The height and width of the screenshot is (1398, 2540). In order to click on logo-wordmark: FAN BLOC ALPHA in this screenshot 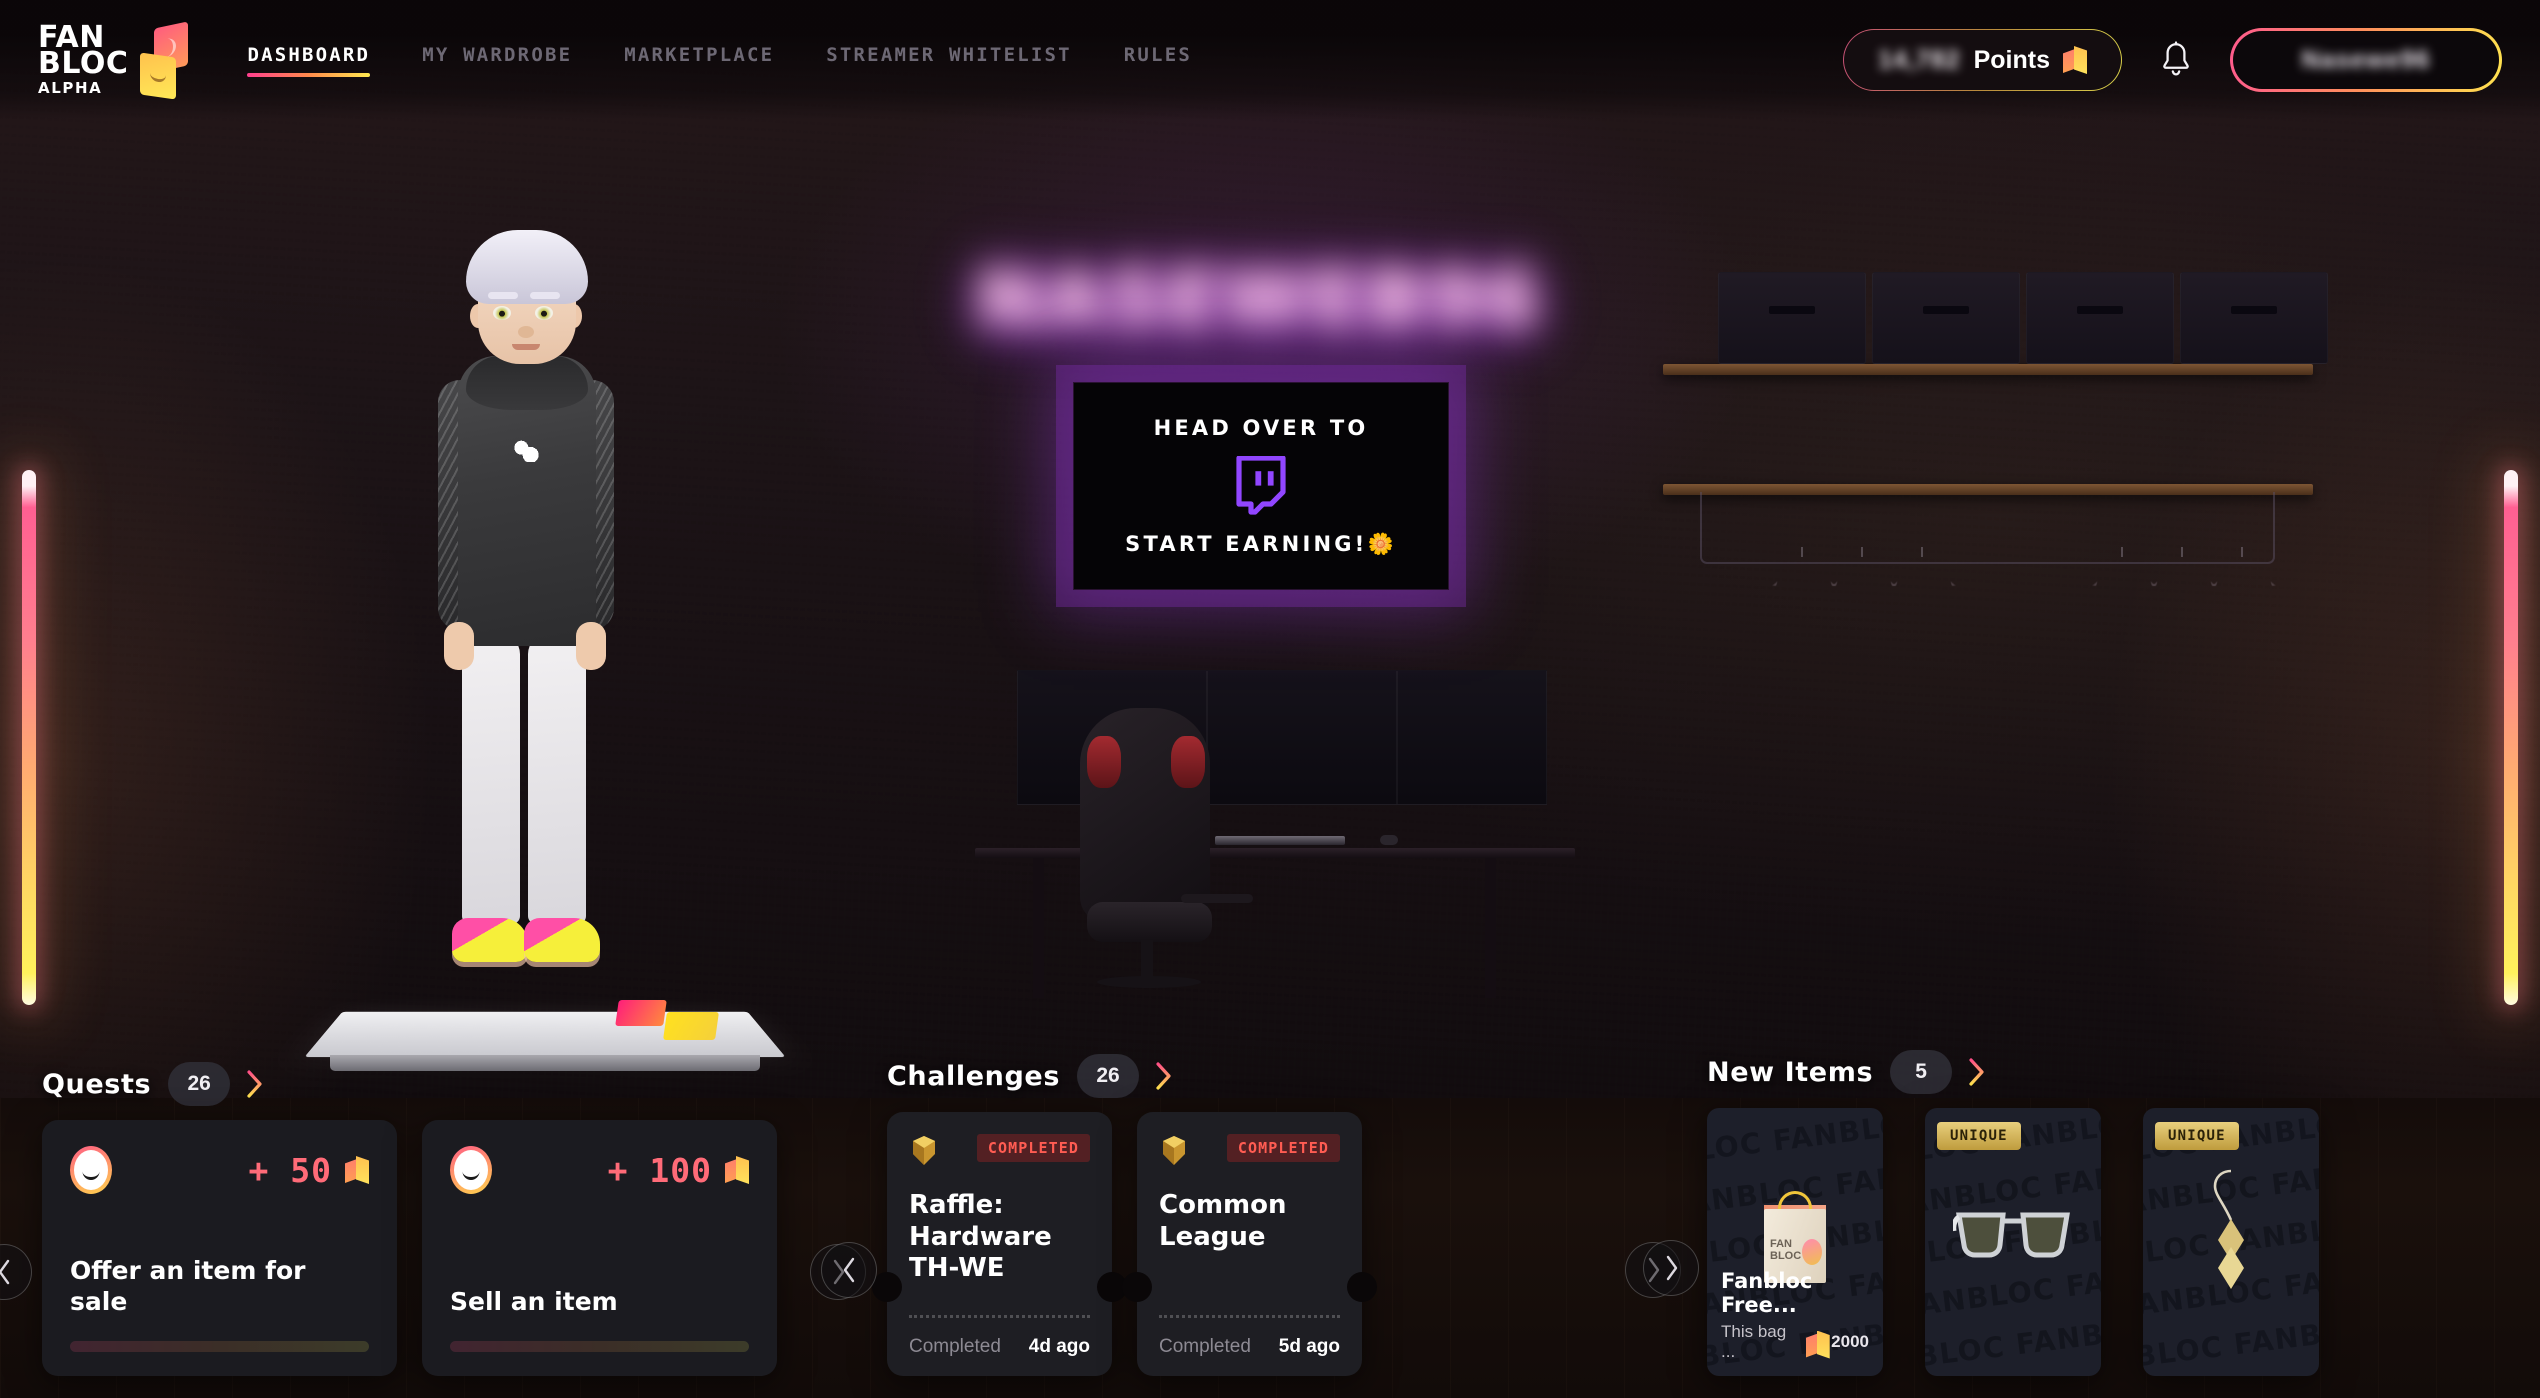, I will do `click(83, 60)`.